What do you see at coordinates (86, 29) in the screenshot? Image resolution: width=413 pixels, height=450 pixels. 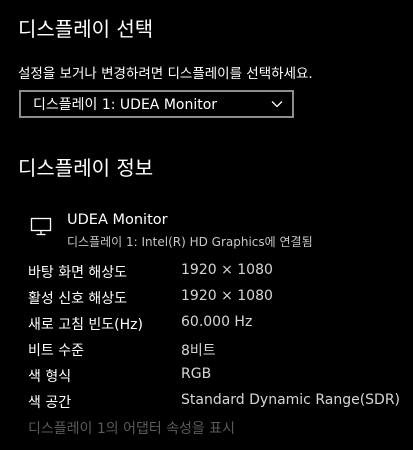 I see `select-display-heading: 디스플레이 선택` at bounding box center [86, 29].